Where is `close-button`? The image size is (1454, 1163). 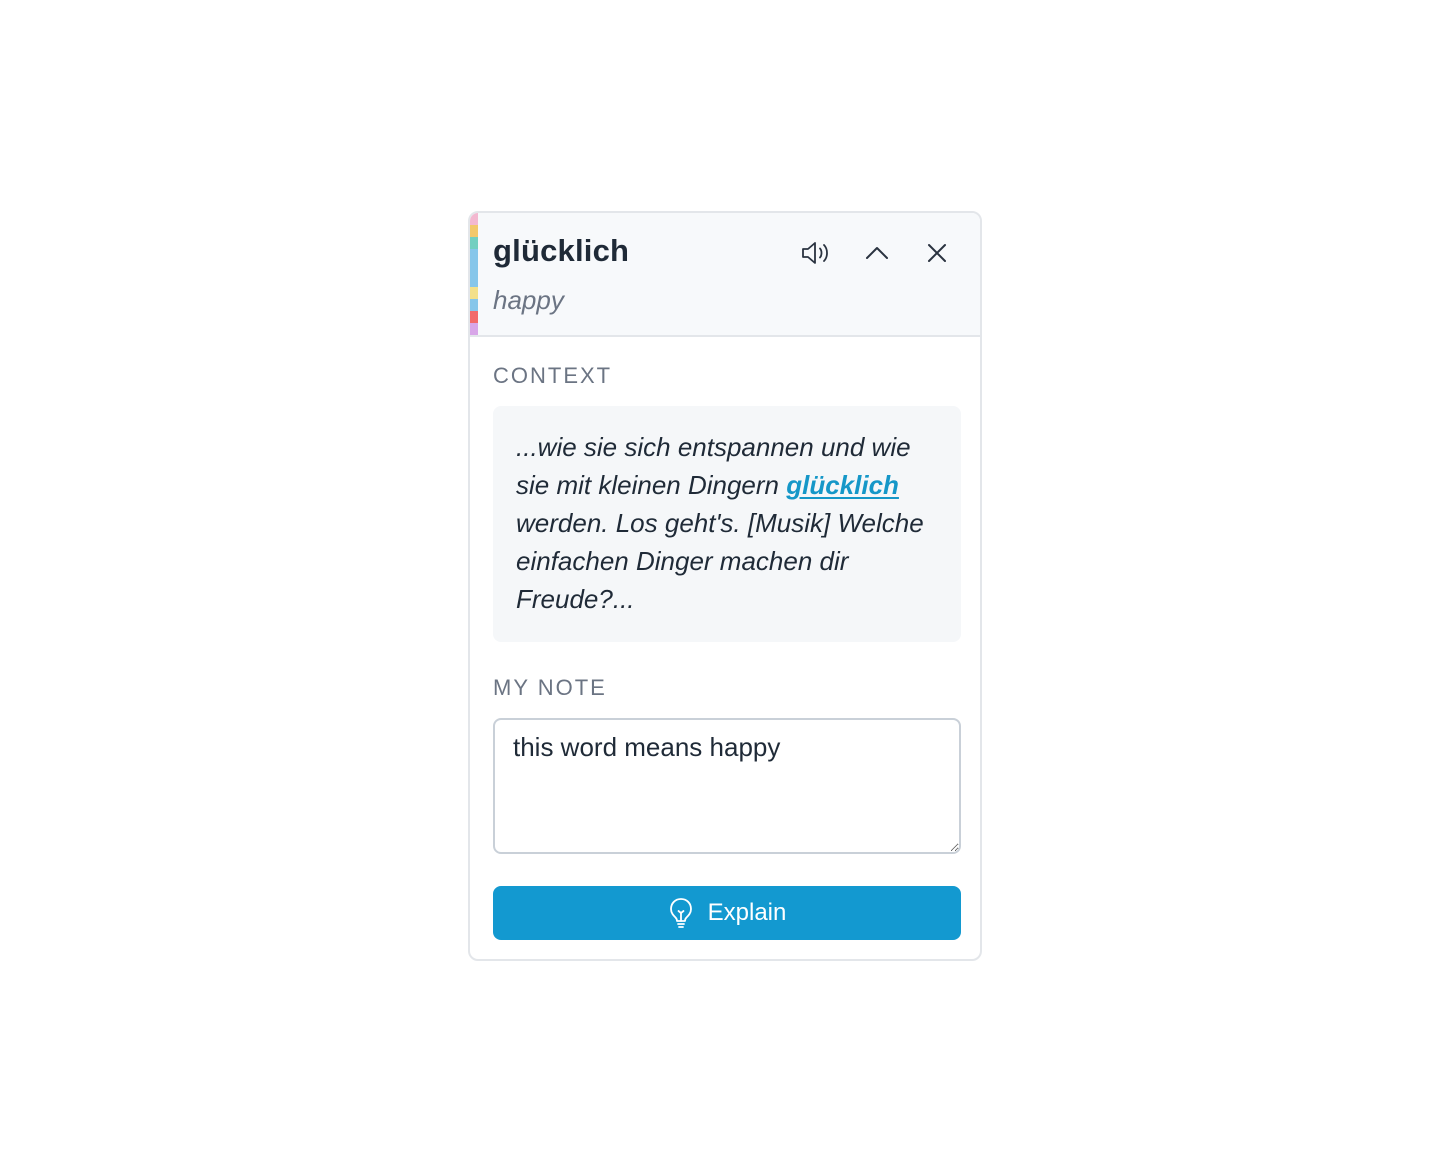
close-button is located at coordinates (937, 253).